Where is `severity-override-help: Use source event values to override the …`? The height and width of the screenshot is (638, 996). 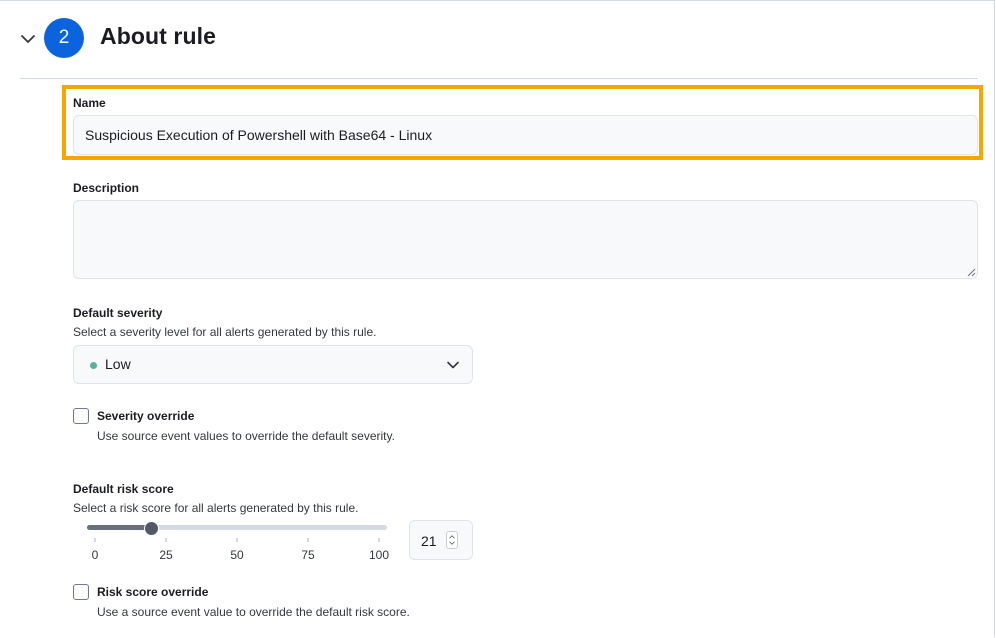 severity-override-help: Use source event values to override the … is located at coordinates (246, 436).